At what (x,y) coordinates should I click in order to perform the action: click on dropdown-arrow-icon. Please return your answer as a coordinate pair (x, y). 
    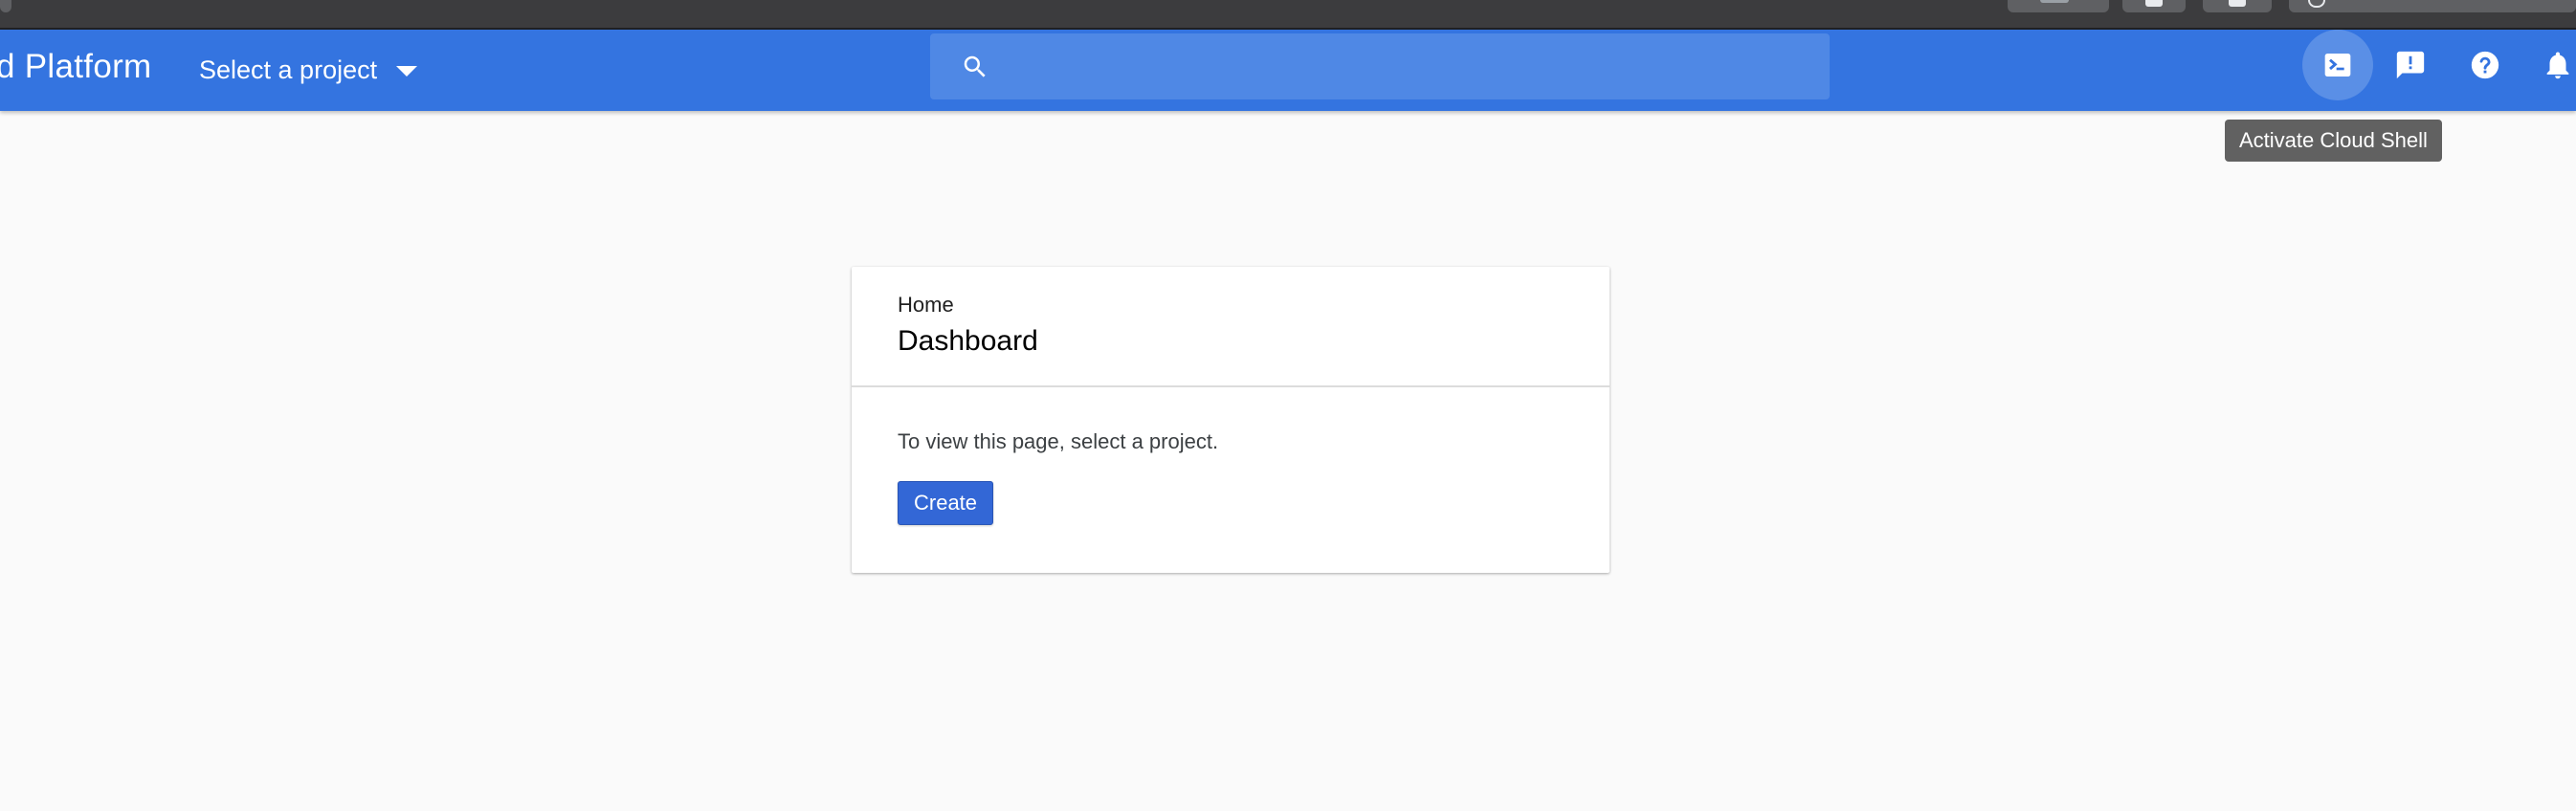
    Looking at the image, I should click on (407, 71).